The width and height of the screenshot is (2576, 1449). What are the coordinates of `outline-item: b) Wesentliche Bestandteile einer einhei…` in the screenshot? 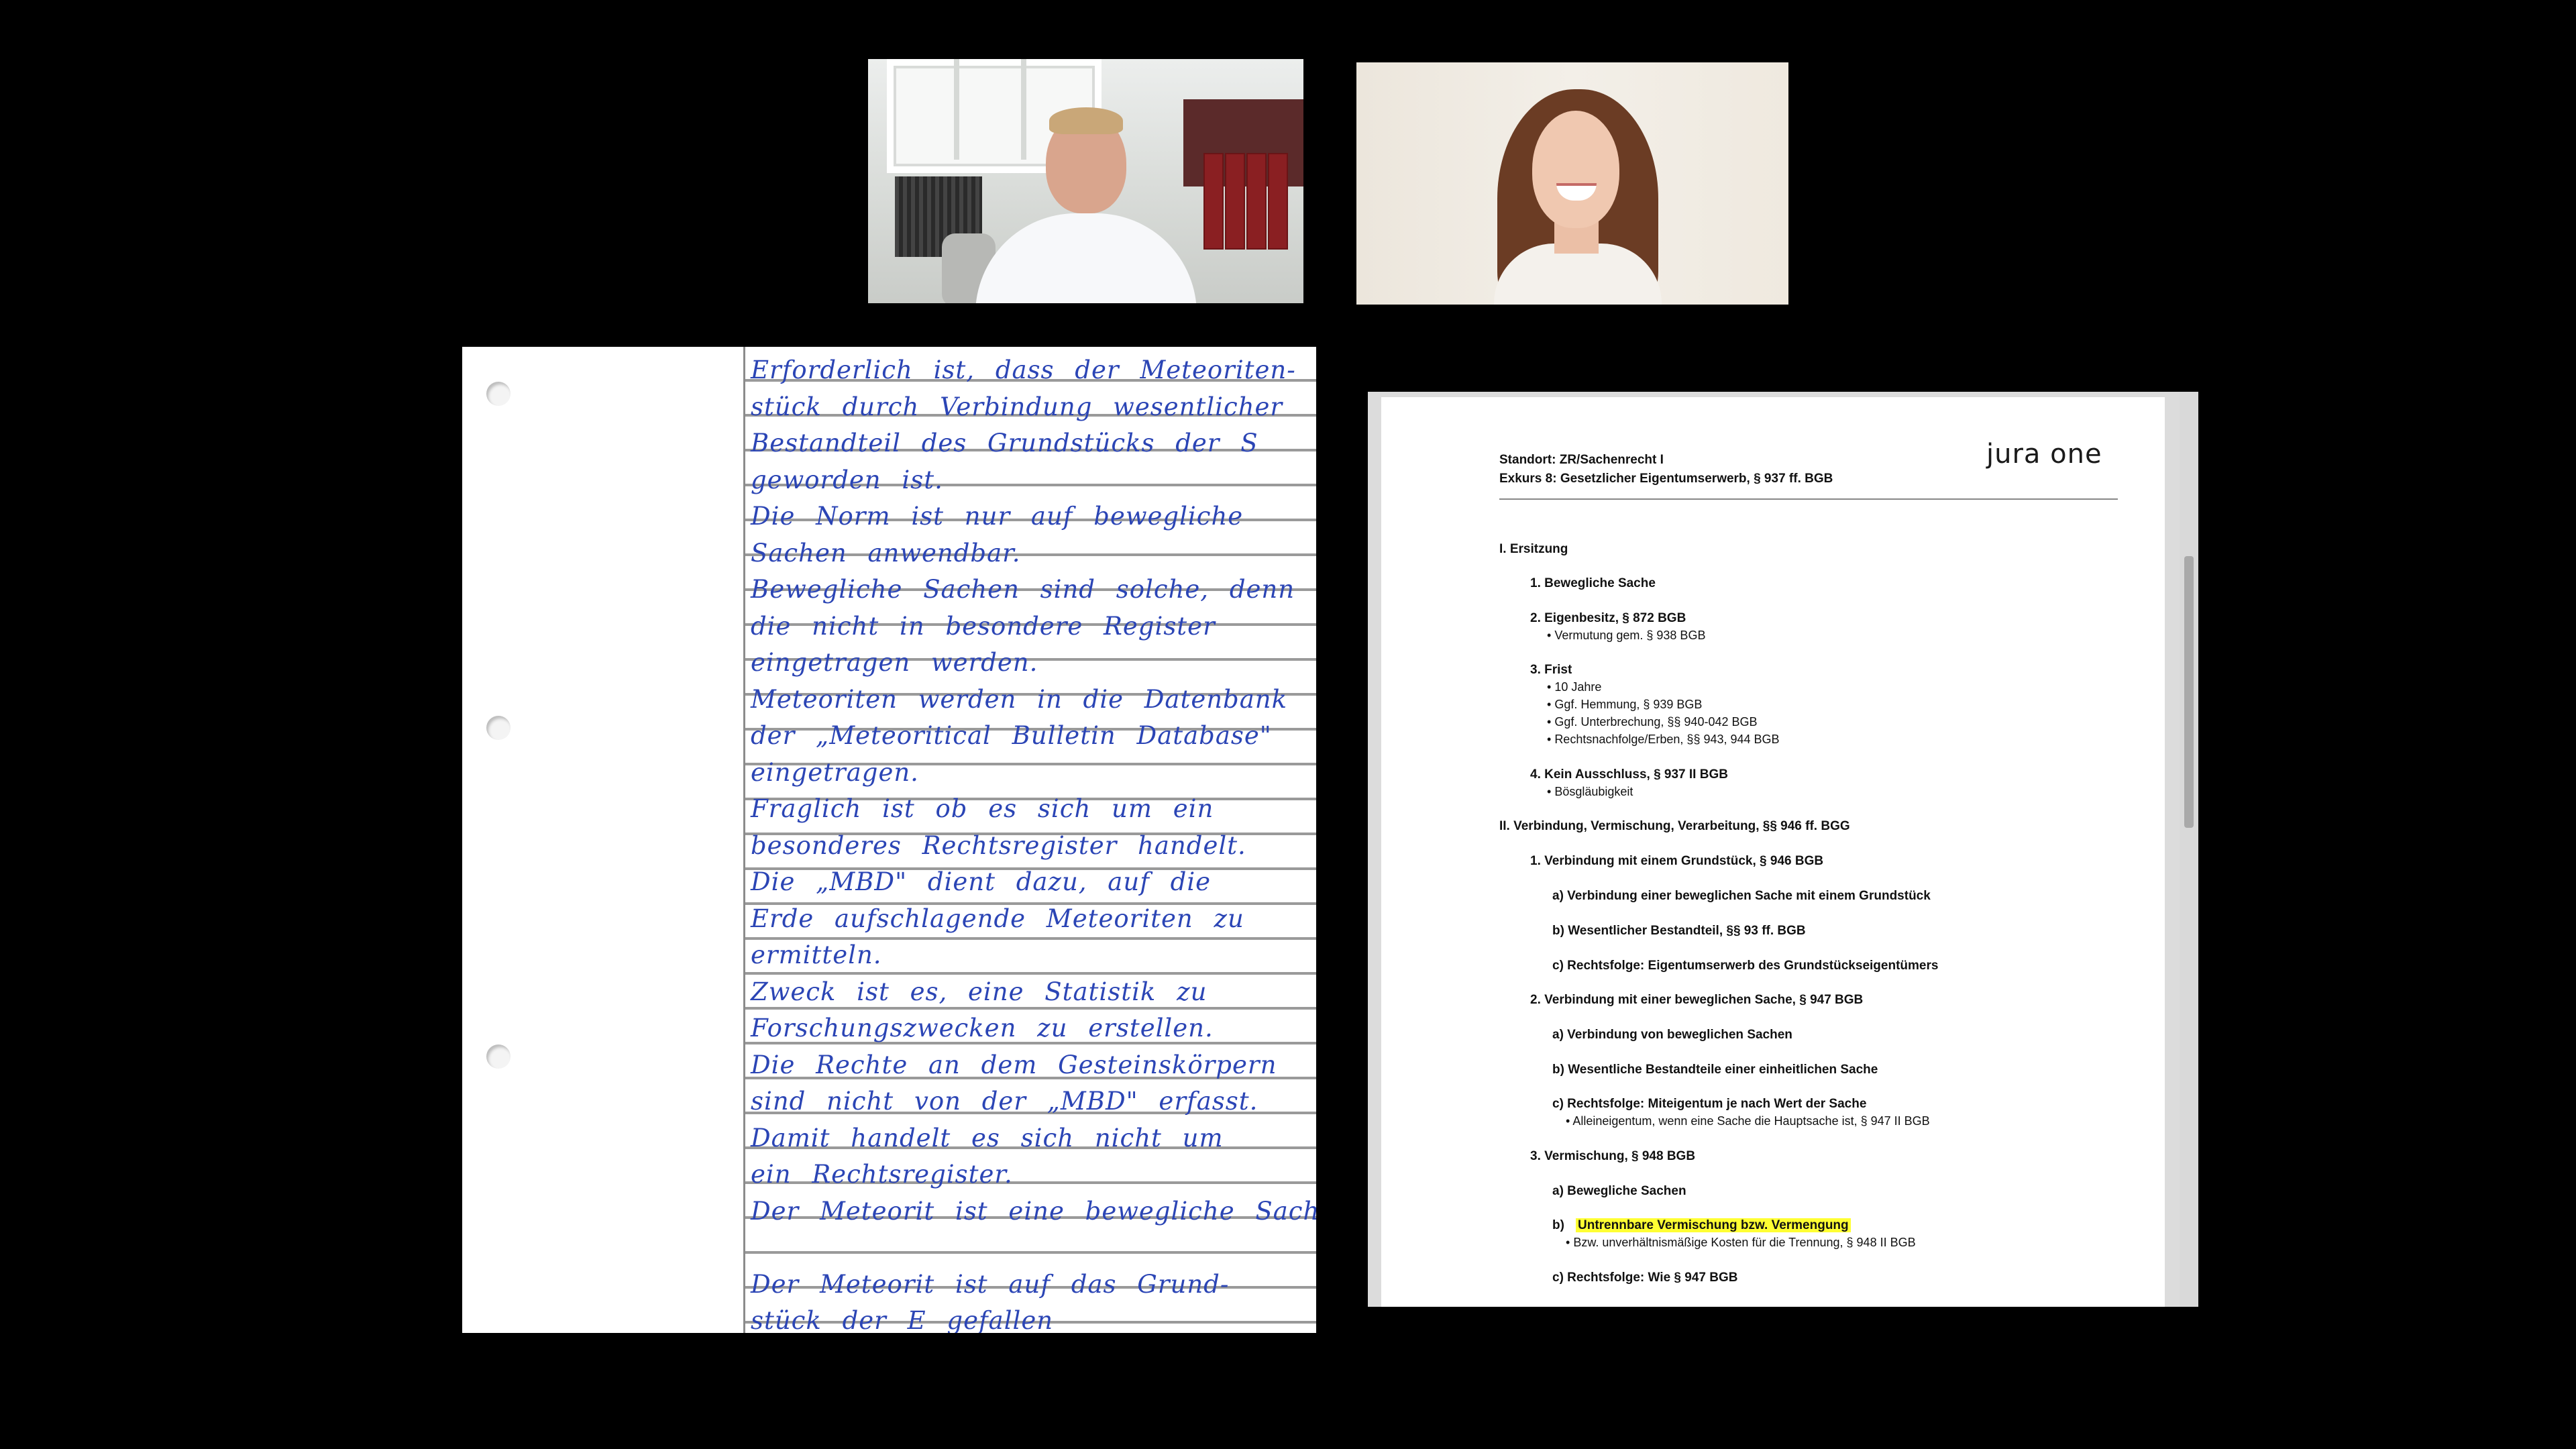 It's located at (1715, 1070).